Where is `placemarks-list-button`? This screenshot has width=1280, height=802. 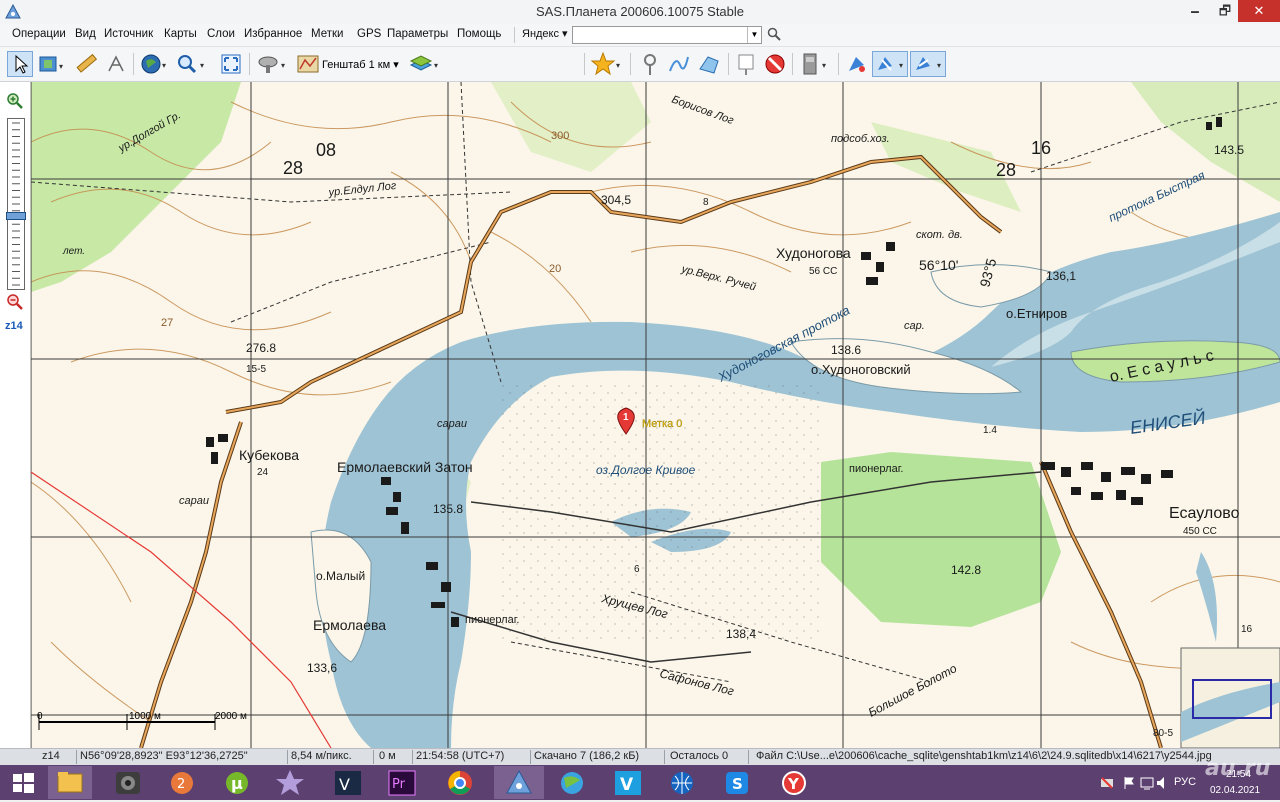
placemarks-list-button is located at coordinates (747, 64).